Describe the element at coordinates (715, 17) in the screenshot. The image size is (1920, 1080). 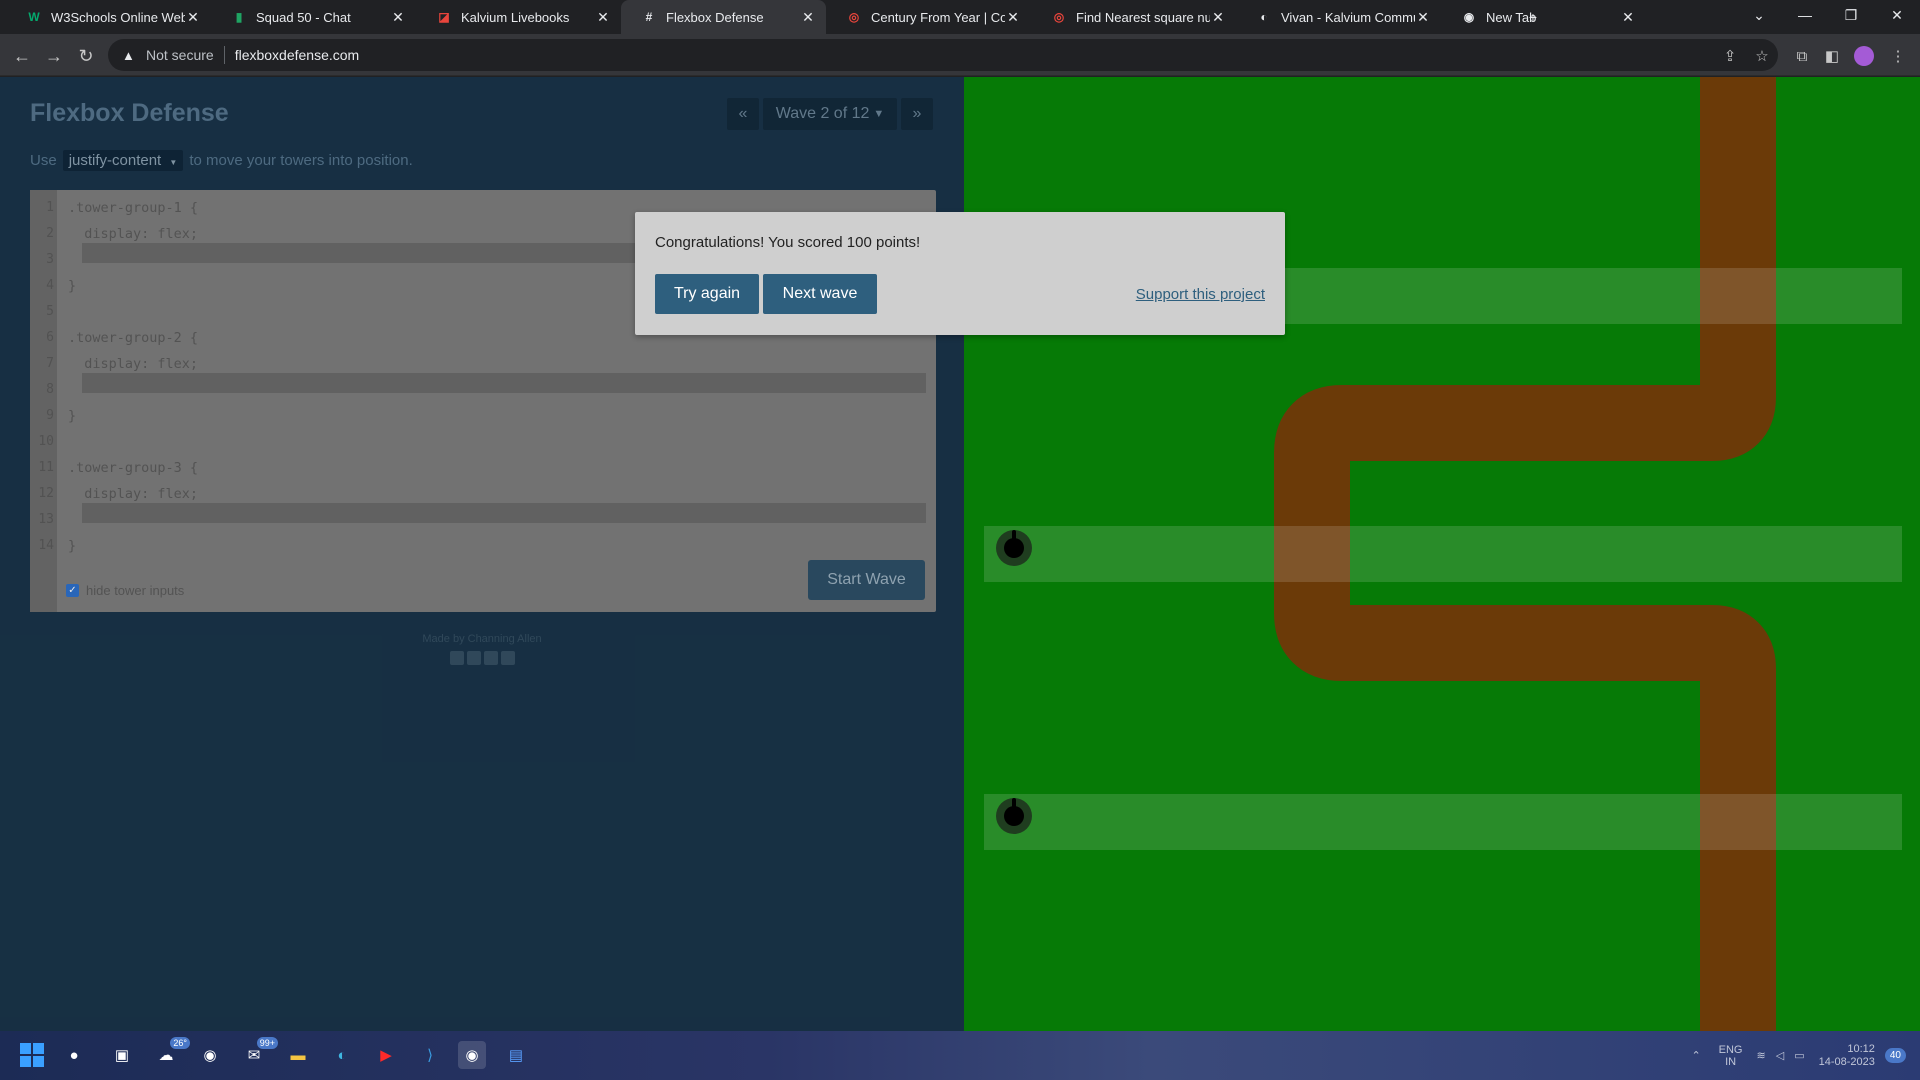
I see `tab-title: Flexbox Defense` at that location.